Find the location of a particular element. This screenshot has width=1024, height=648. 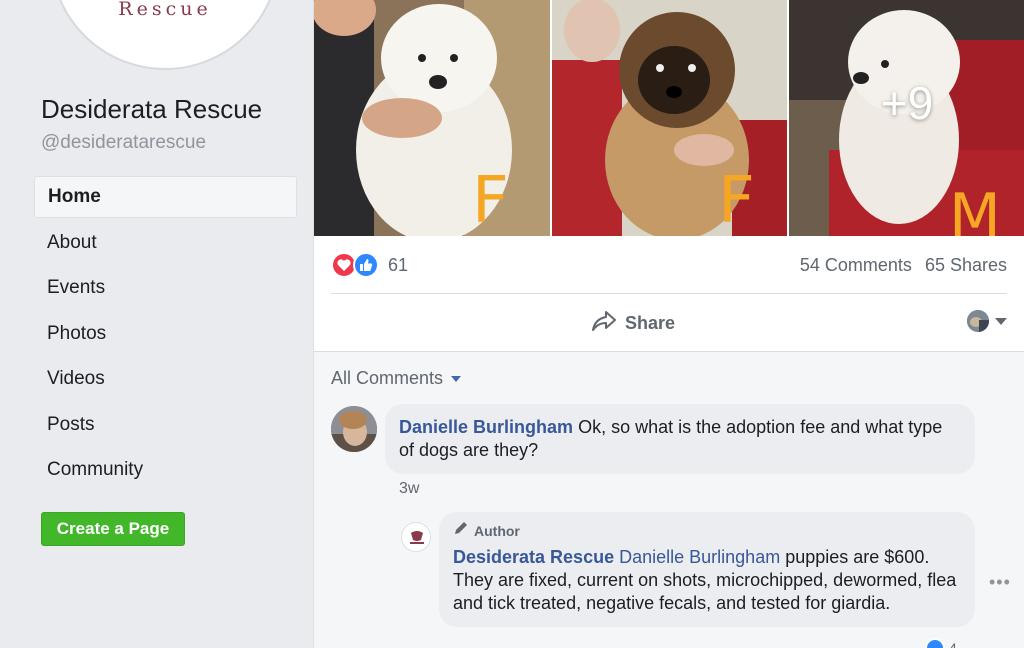

page-profile-picture: Rescue is located at coordinates (165, 35).